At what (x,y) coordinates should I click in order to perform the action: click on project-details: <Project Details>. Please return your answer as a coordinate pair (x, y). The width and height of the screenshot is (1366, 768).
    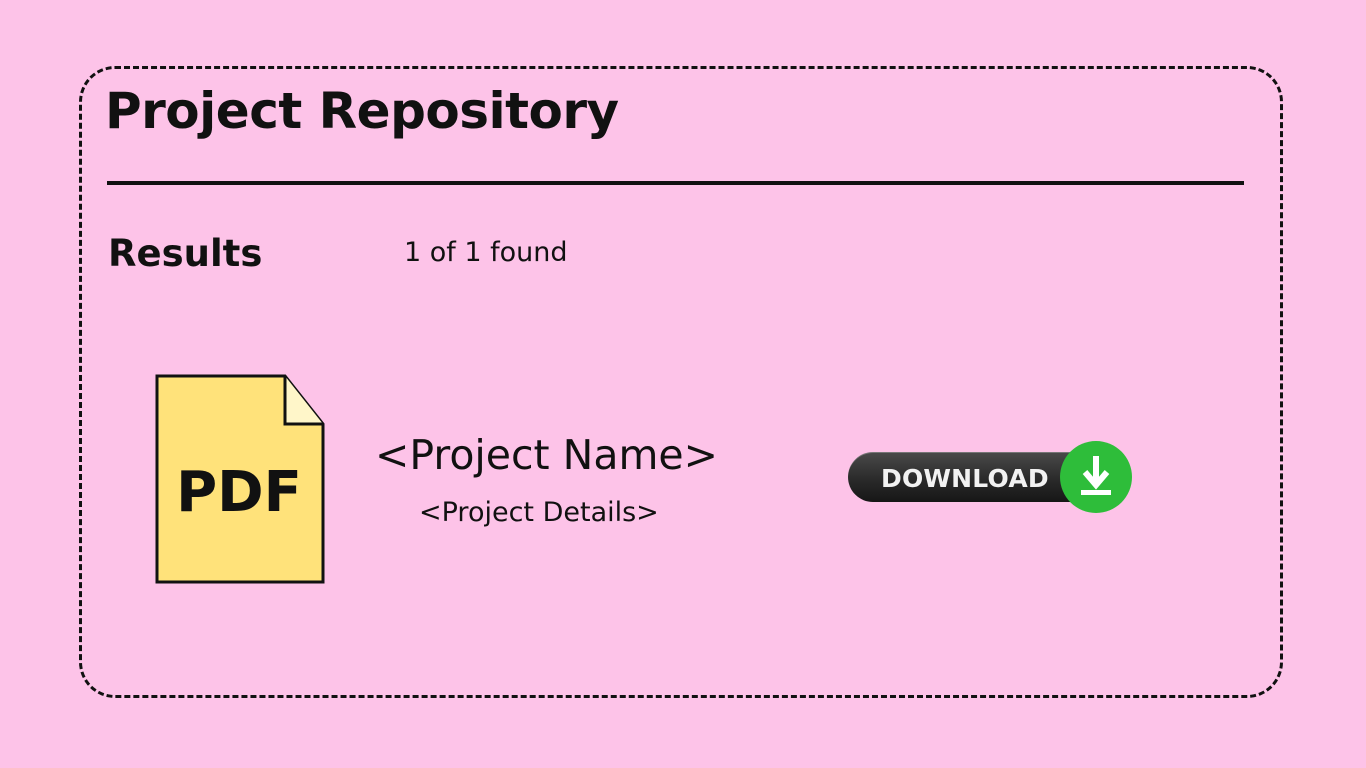
    Looking at the image, I should click on (539, 512).